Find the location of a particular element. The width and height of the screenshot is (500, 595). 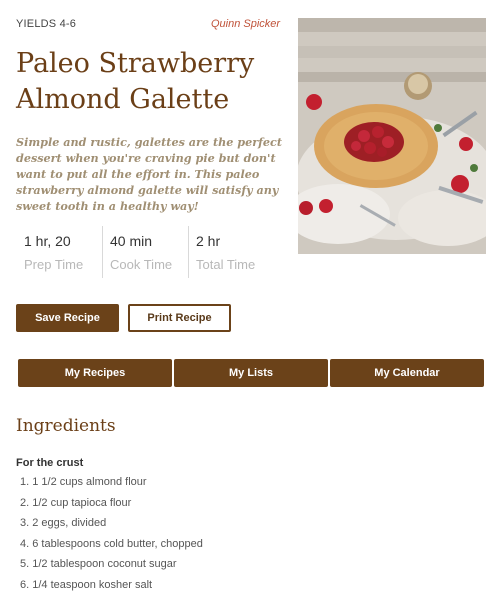

recipe-title-line-1: Paleo Strawberry is located at coordinates (135, 63).